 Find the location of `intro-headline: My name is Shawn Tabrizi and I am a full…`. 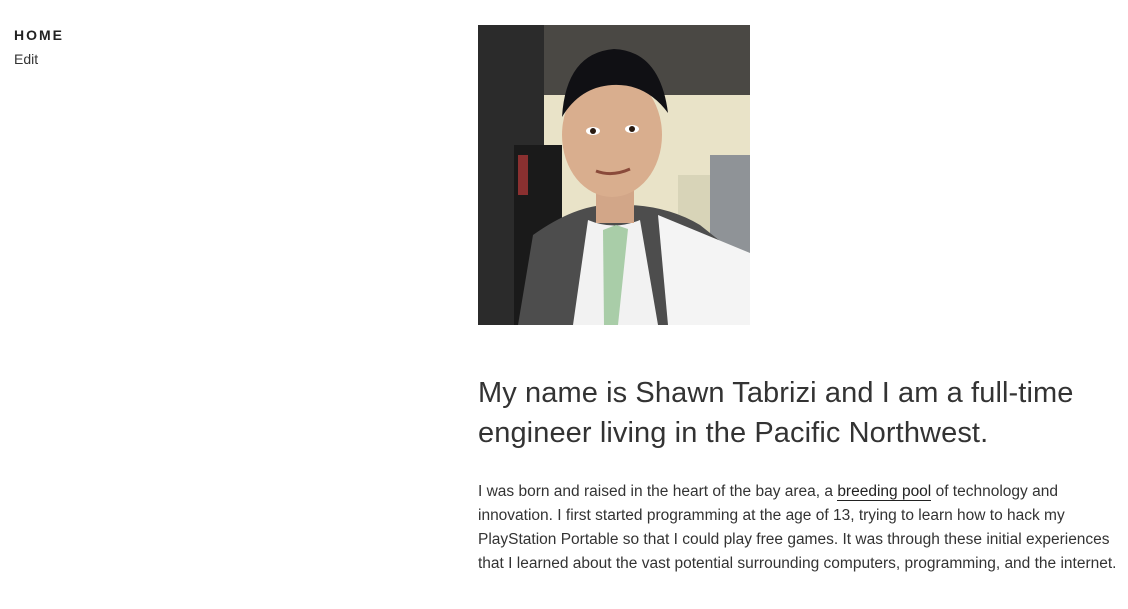

intro-headline: My name is Shawn Tabrizi and I am a full… is located at coordinates (776, 413).